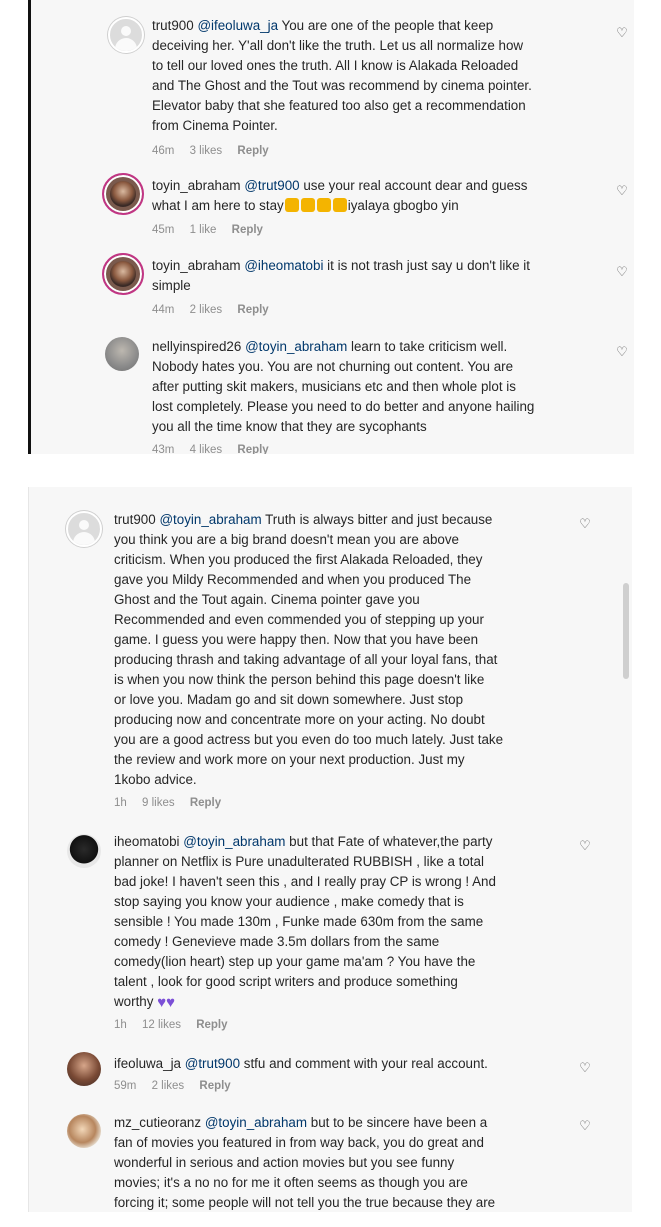  I want to click on comment-text-line: learn to take criticism well., so click(429, 346).